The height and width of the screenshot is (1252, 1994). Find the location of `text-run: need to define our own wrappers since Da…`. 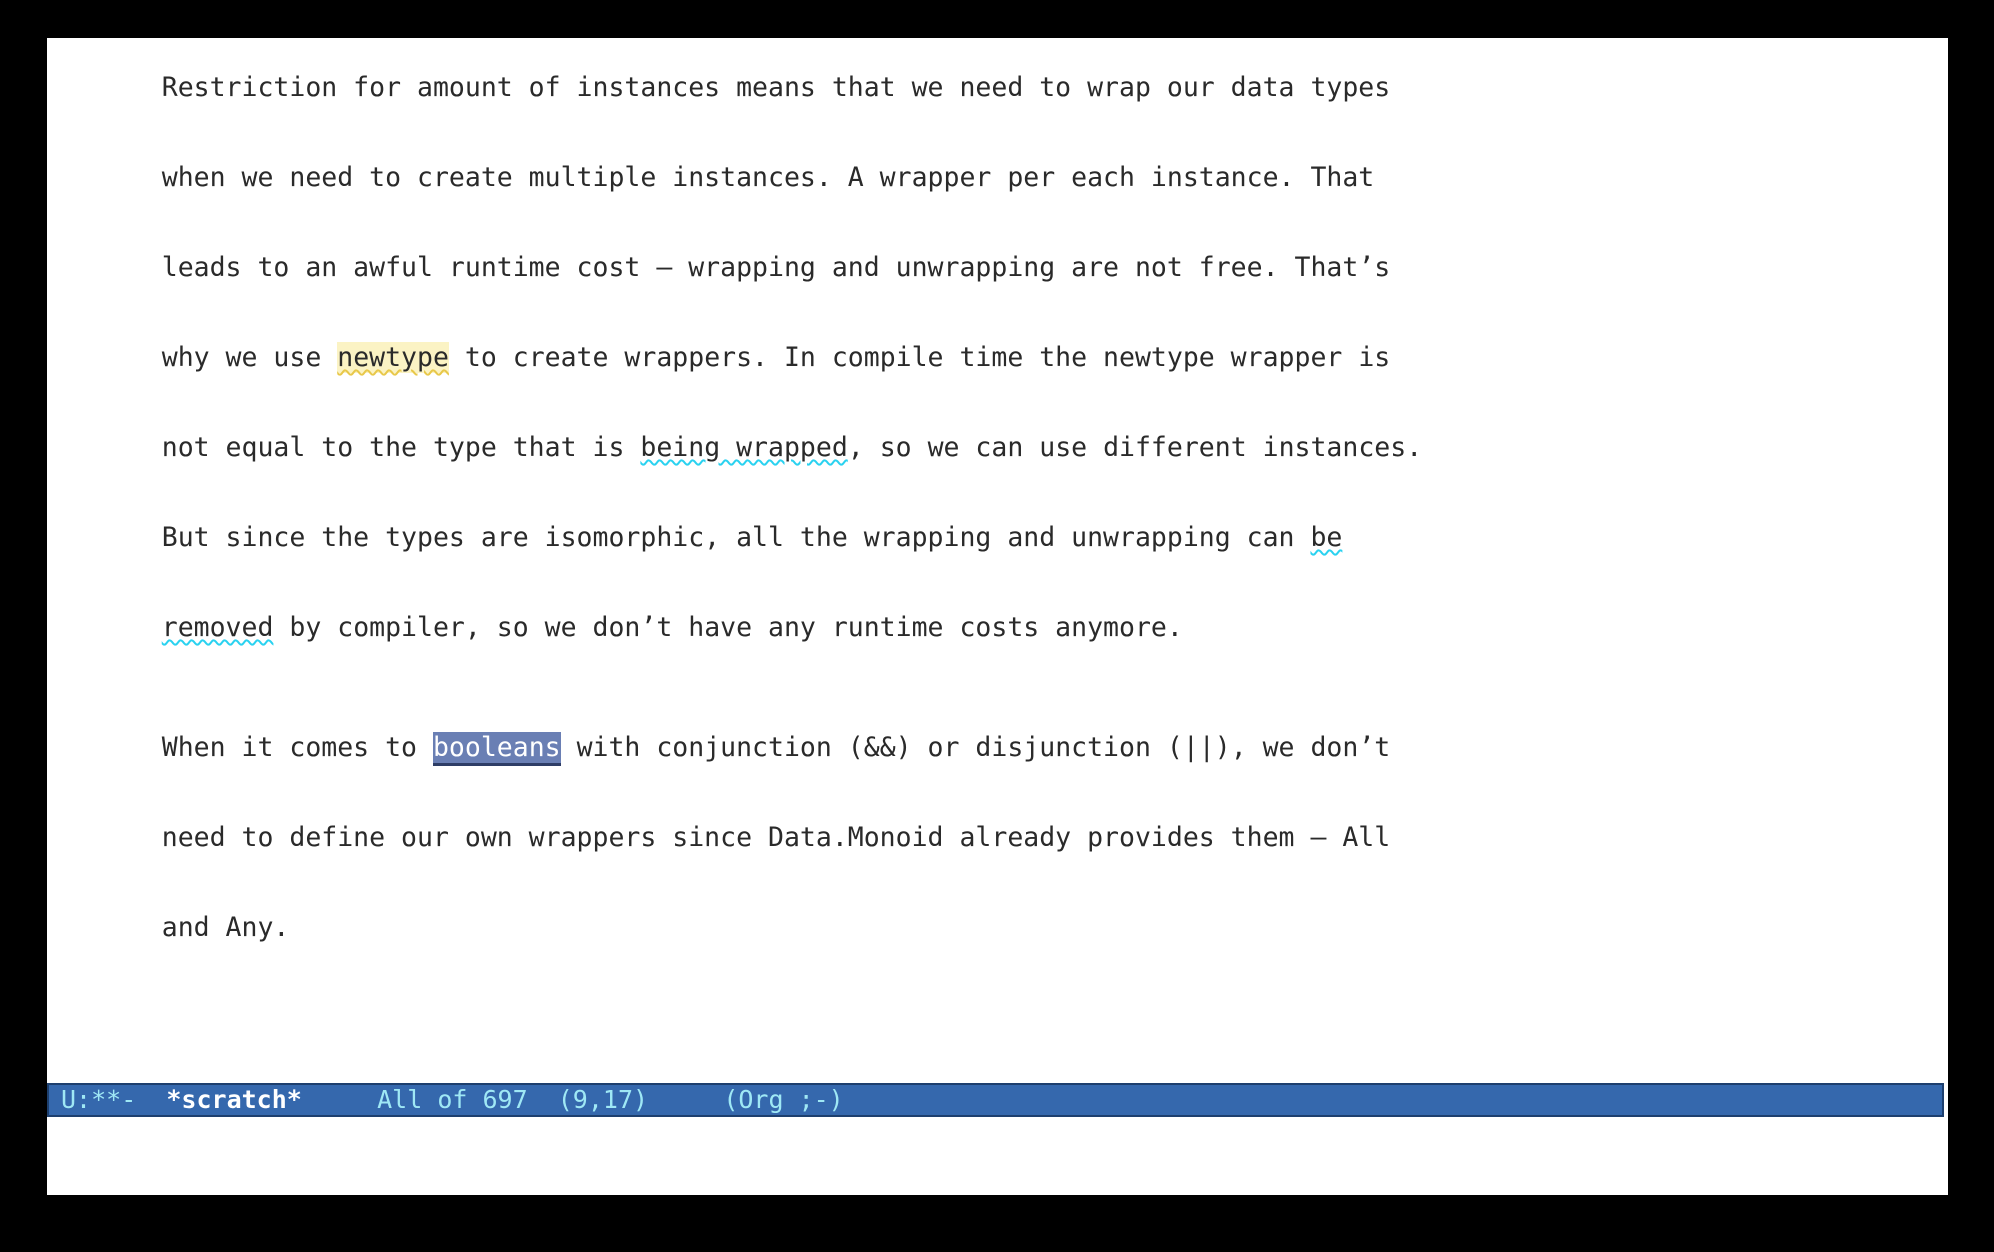

text-run: need to define our own wrappers since Da… is located at coordinates (776, 837).